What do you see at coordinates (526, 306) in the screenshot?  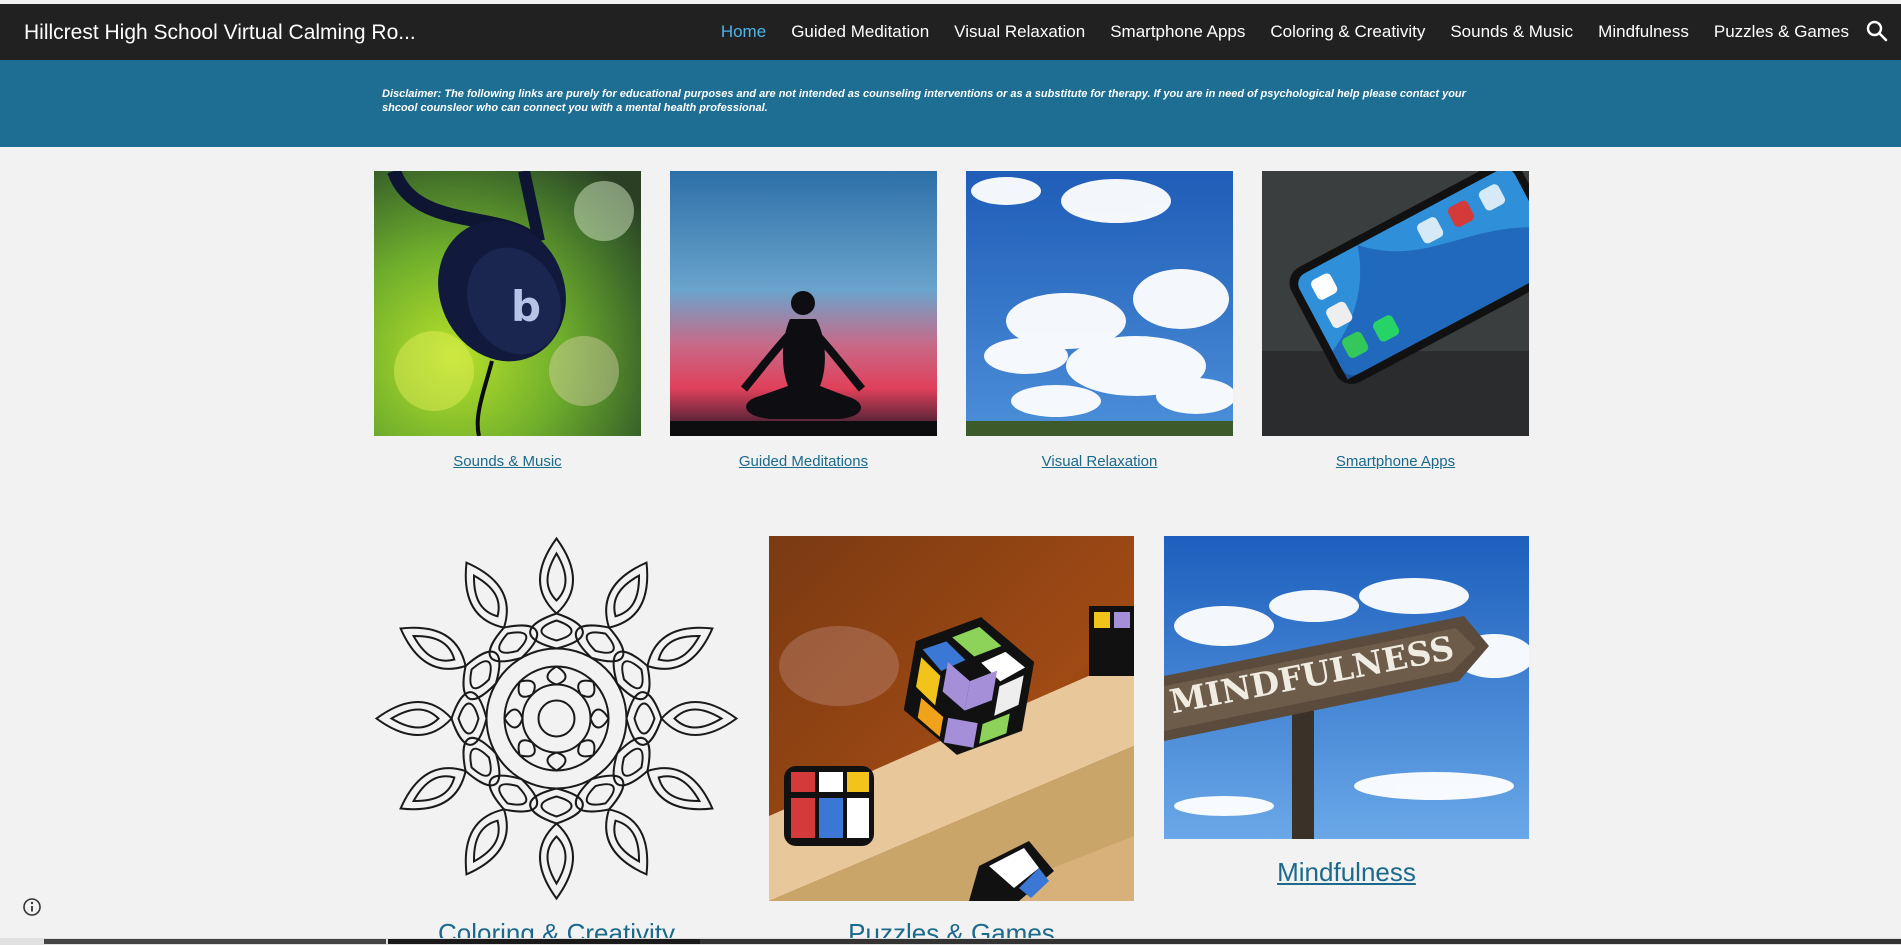 I see `beats-logo-icon: b` at bounding box center [526, 306].